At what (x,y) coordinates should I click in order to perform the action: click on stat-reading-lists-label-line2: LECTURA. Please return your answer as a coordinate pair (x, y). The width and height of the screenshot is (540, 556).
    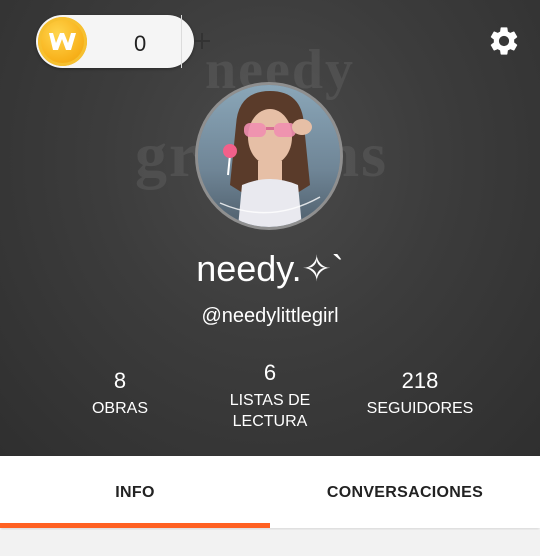
    Looking at the image, I should click on (270, 421).